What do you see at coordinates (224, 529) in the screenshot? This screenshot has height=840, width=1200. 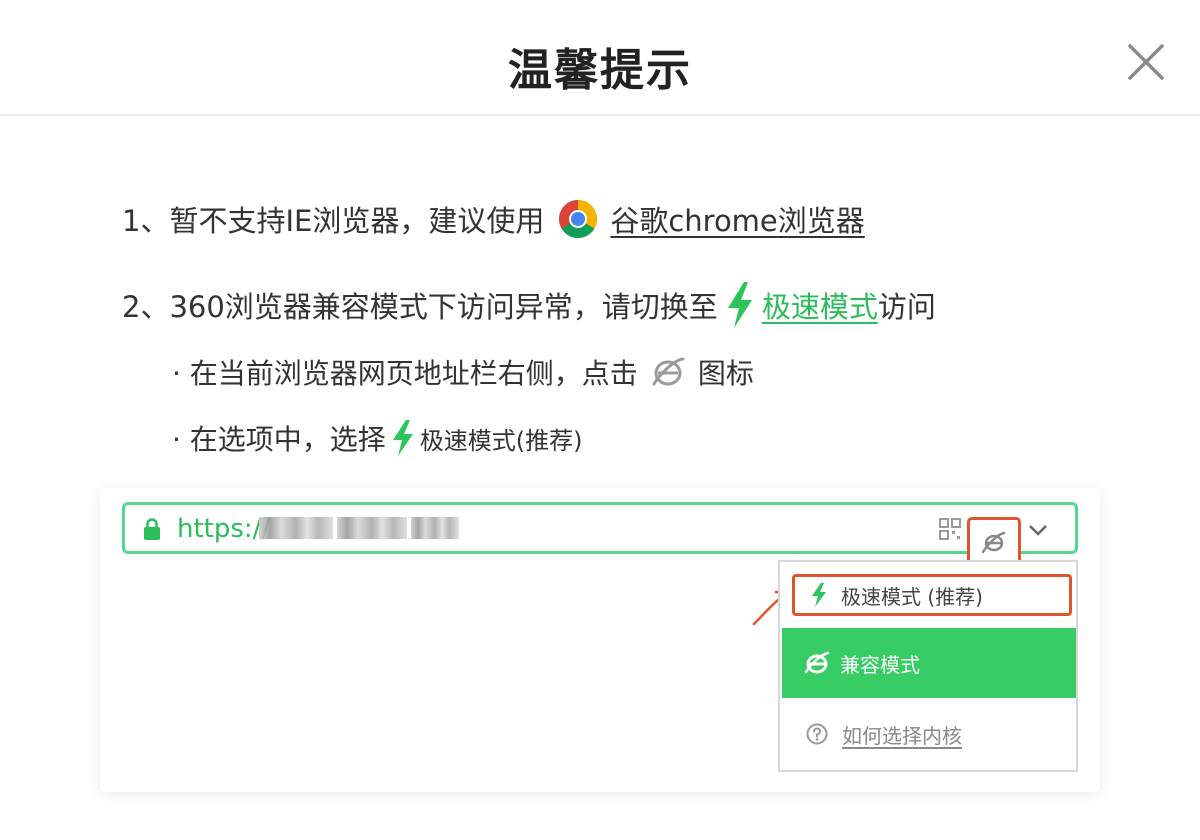 I see `url-text: https://` at bounding box center [224, 529].